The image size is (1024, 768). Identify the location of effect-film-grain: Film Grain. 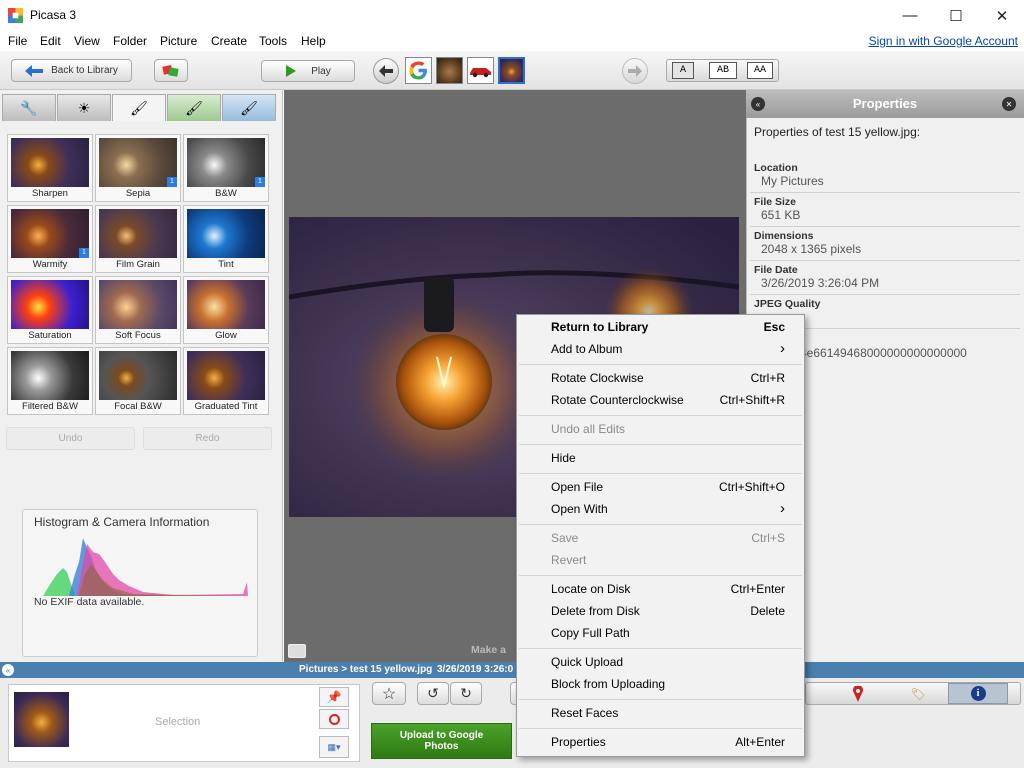
(138, 239).